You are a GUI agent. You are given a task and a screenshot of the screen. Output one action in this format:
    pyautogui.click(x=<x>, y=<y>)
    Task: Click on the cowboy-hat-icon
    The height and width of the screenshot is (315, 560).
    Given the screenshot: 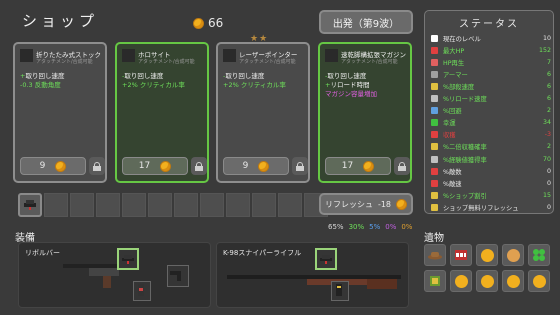 What is the action you would take?
    pyautogui.click(x=435, y=256)
    